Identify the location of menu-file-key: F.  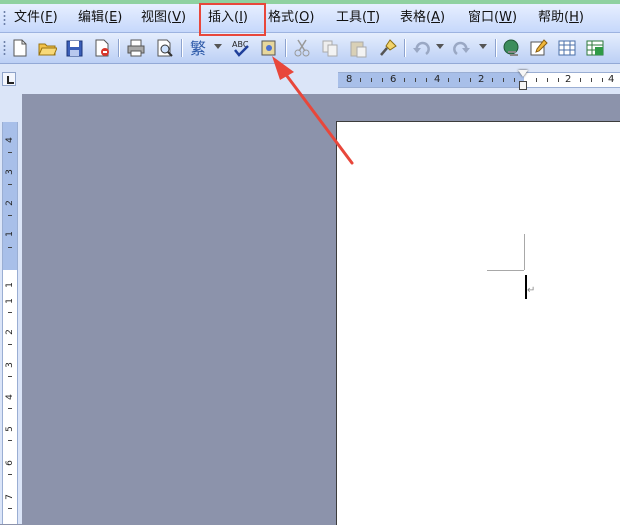
(49, 17).